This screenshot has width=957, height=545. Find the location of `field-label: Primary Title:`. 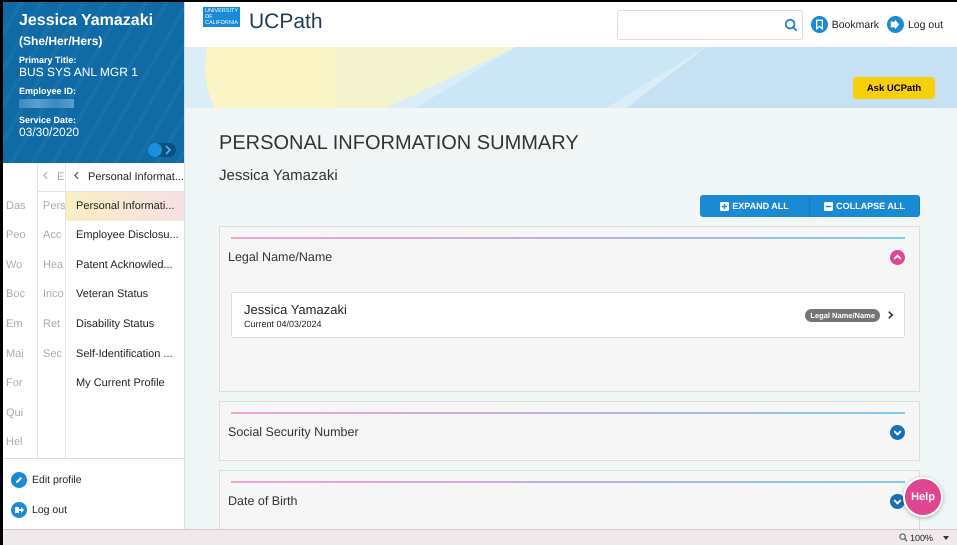

field-label: Primary Title: is located at coordinates (48, 60).